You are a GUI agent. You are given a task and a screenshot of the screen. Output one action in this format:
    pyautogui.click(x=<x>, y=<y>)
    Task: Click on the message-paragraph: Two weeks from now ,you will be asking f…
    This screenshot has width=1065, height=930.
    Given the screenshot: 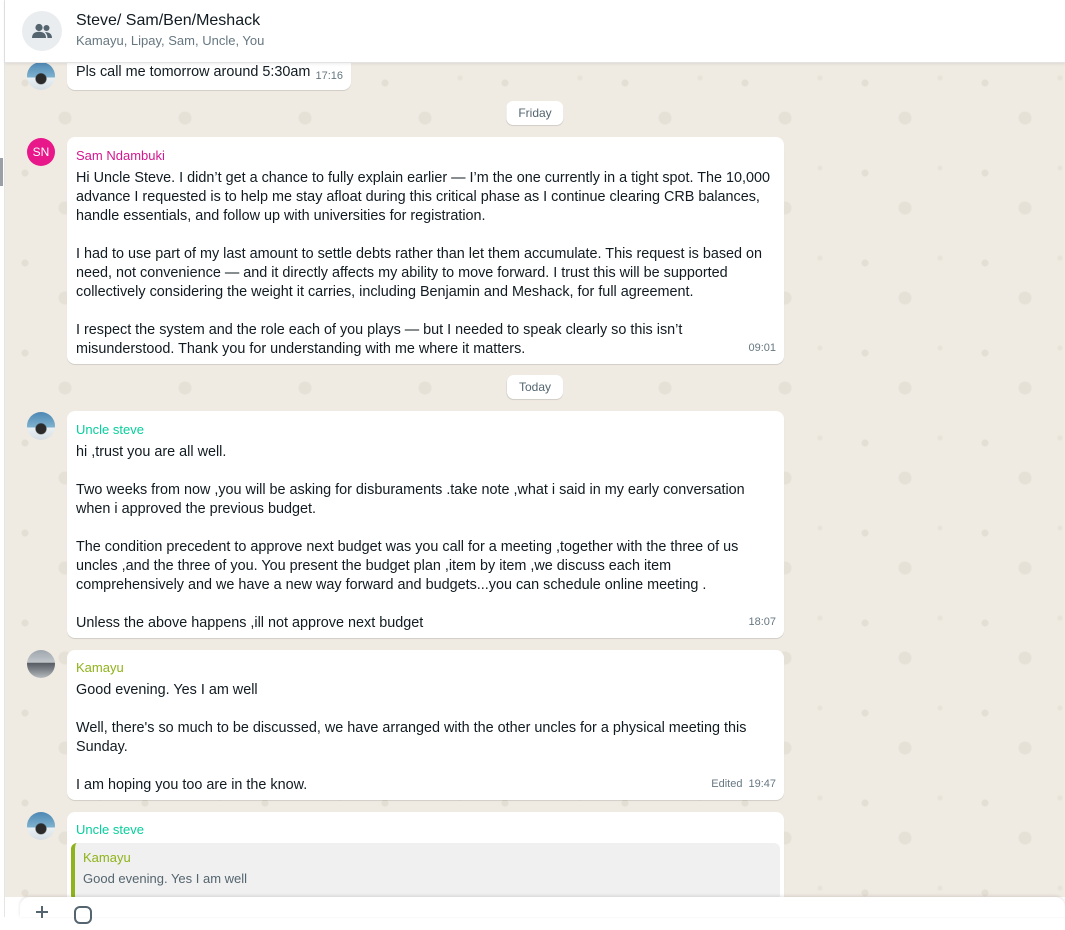 What is the action you would take?
    pyautogui.click(x=410, y=499)
    